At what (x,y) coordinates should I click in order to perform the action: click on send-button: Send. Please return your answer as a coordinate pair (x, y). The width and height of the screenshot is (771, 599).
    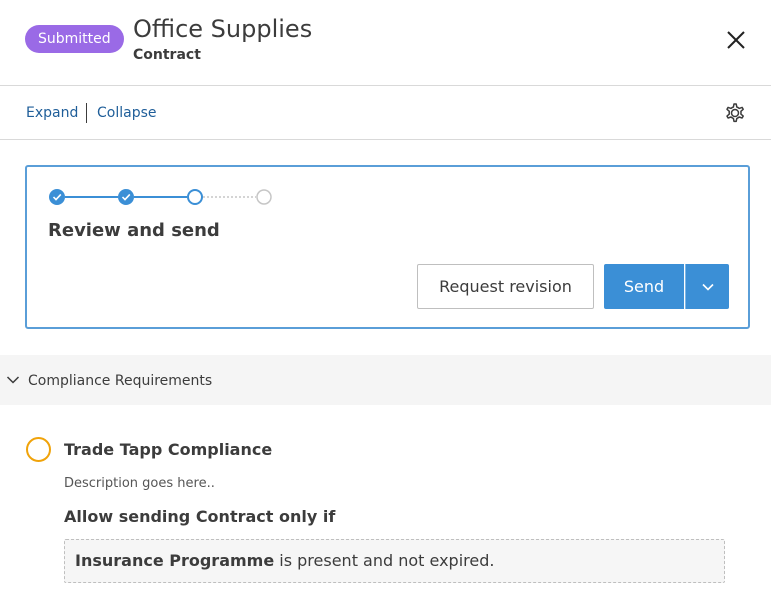
    Looking at the image, I should click on (644, 286).